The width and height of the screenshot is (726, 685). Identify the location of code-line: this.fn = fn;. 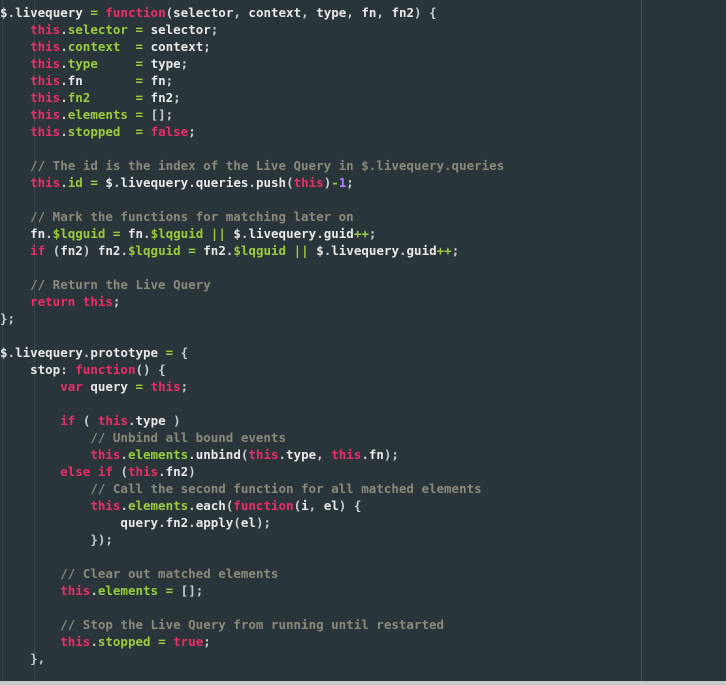
(252, 80).